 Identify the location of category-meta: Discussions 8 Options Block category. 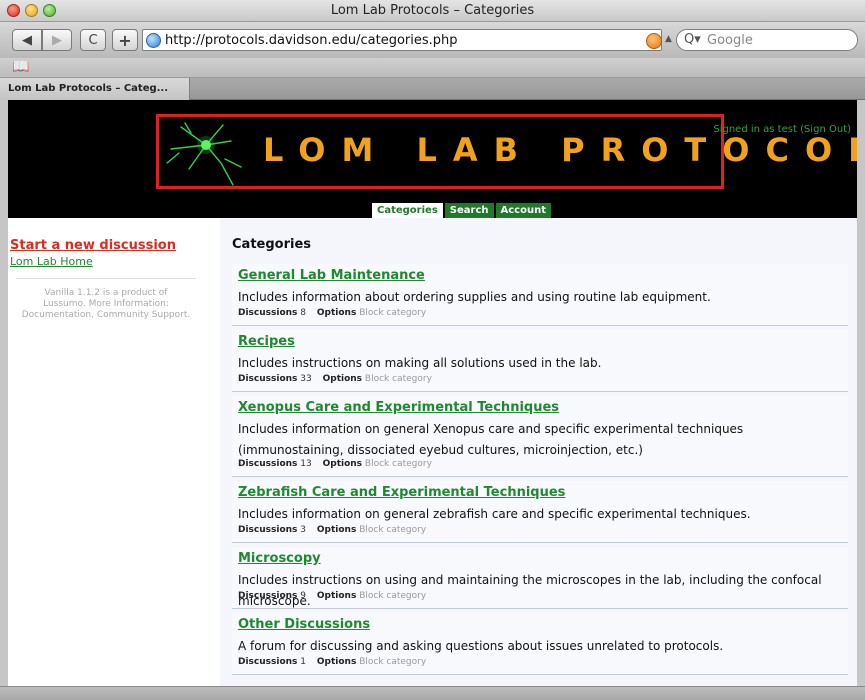
(332, 313).